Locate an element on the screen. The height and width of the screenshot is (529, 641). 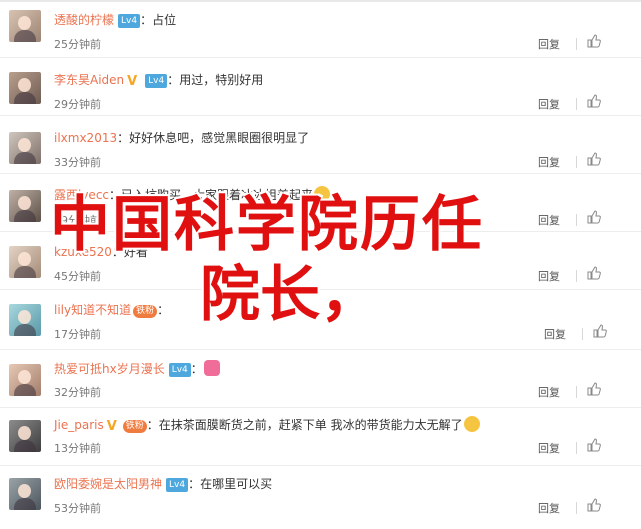
comment-line: 露西lvecc：已入坑购买，大家跟着冰冰姐美起来 is located at coordinates (192, 194).